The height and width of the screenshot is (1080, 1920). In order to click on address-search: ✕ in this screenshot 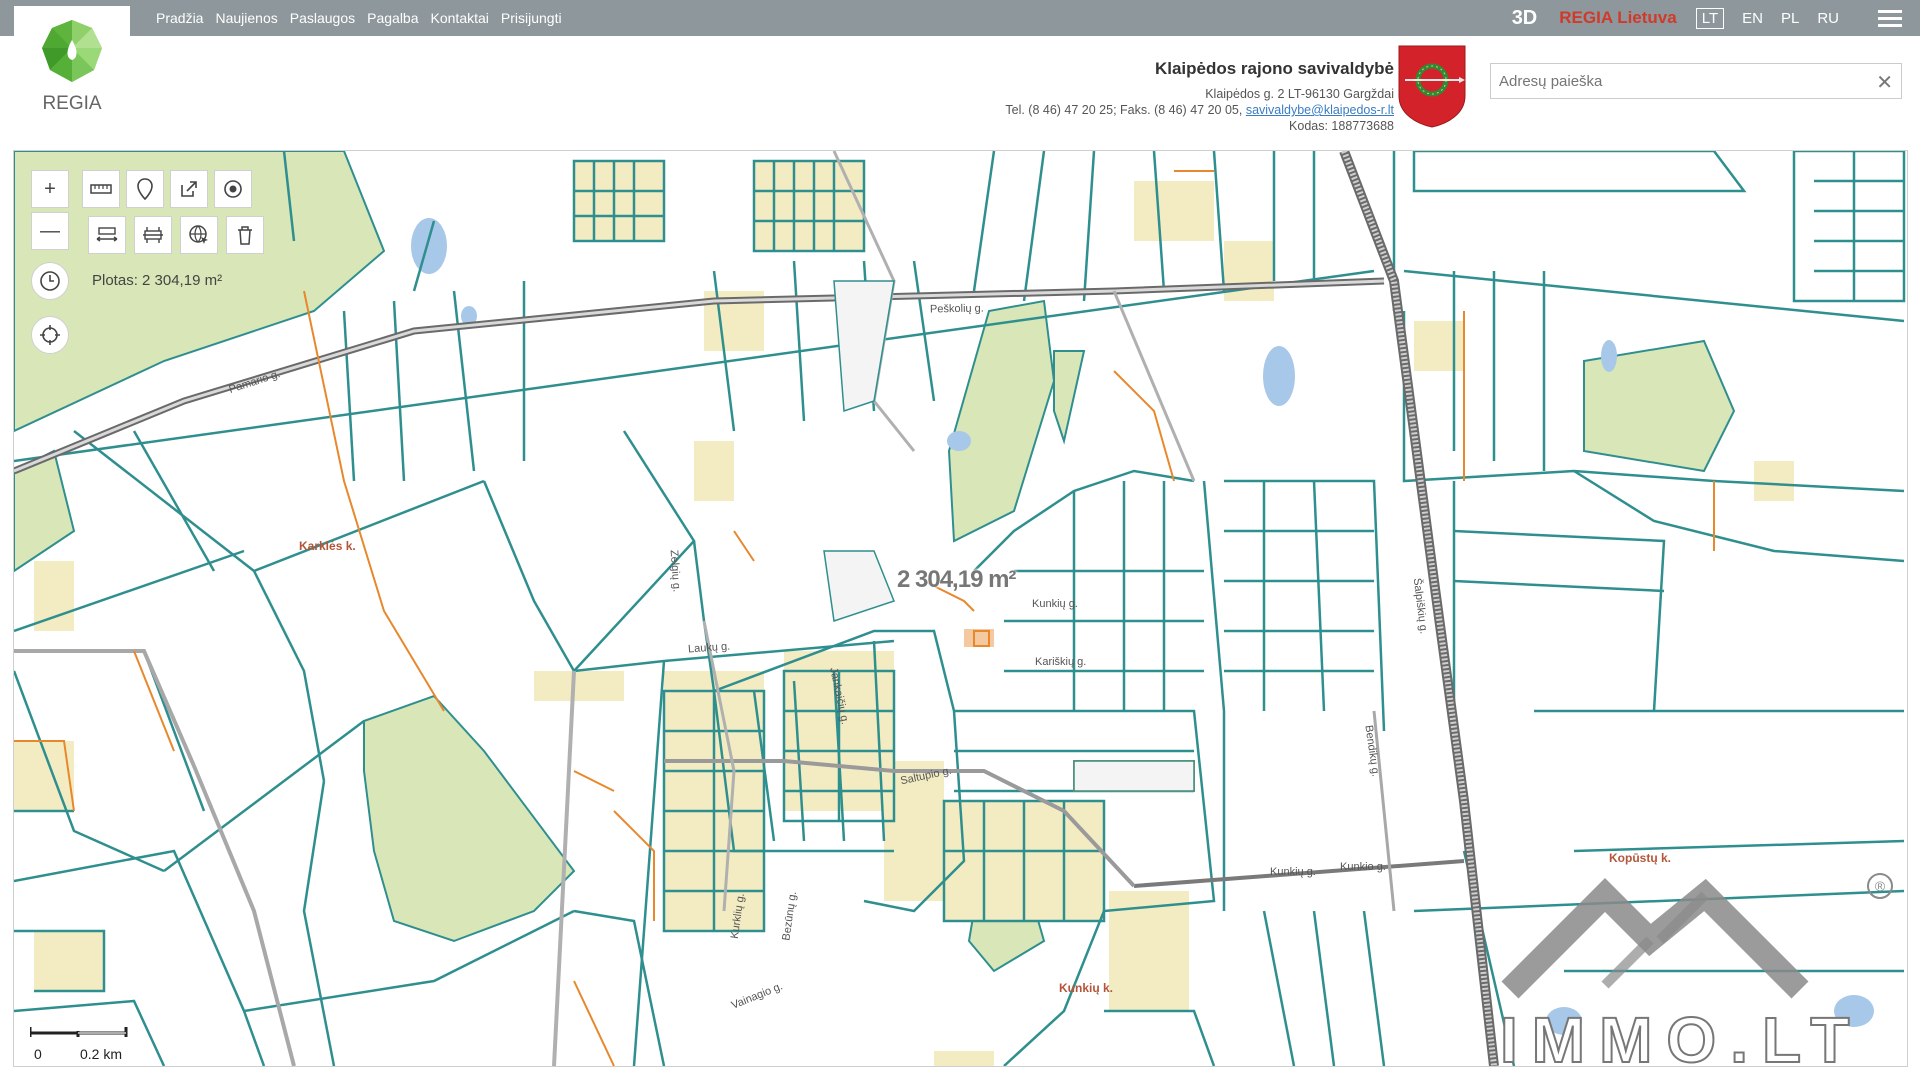, I will do `click(1696, 81)`.